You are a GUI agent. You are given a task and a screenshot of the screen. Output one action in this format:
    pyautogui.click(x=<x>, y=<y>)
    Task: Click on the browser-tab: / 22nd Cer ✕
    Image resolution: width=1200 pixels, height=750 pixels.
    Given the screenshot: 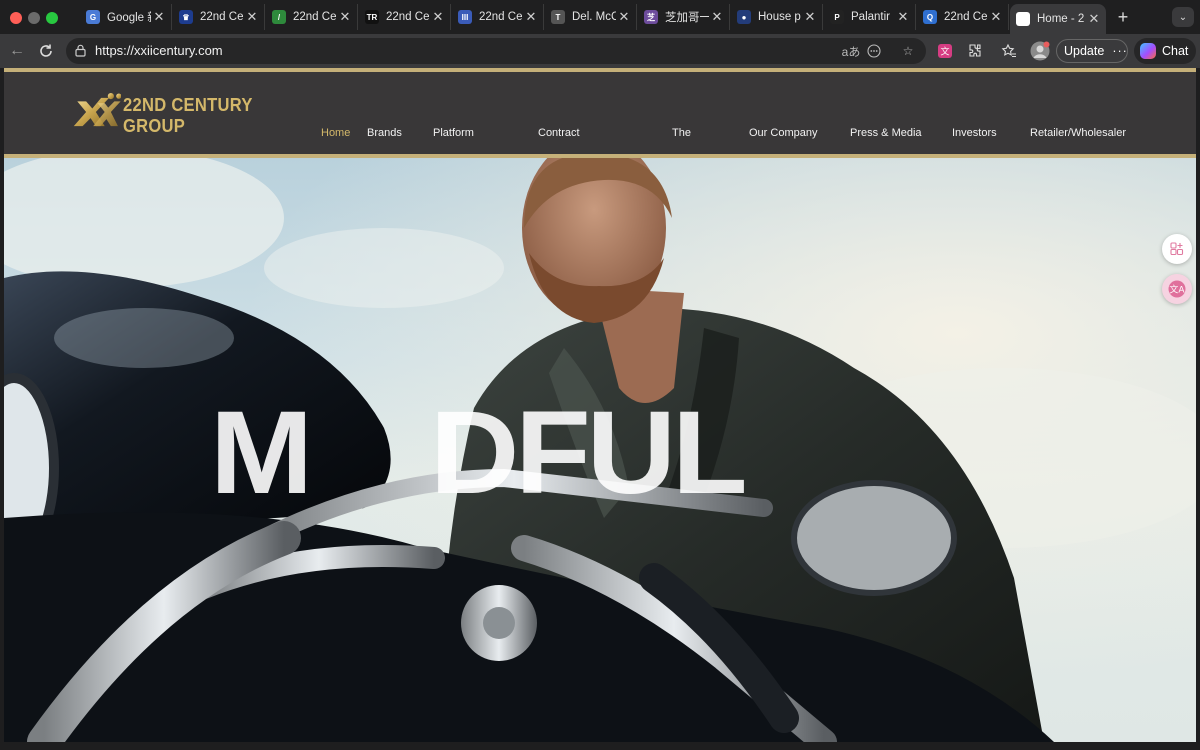 What is the action you would take?
    pyautogui.click(x=312, y=17)
    